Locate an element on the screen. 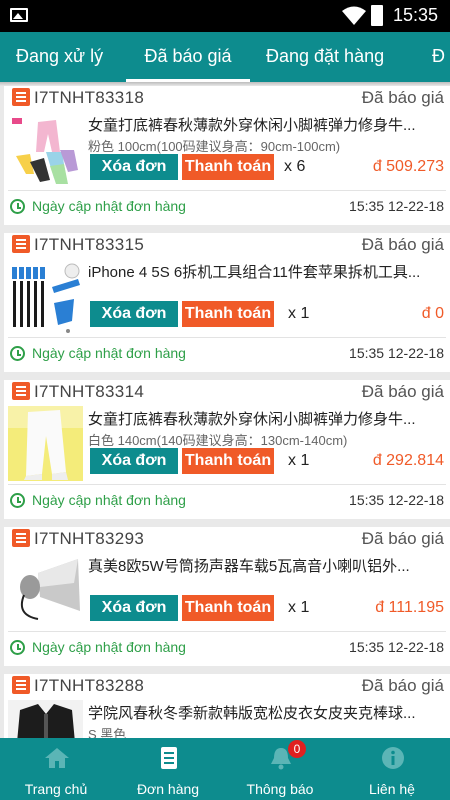 The width and height of the screenshot is (450, 800). bottom-navigation: Trang chủ Đơn hàng 0 Thông báo Liên hệ is located at coordinates (225, 769).